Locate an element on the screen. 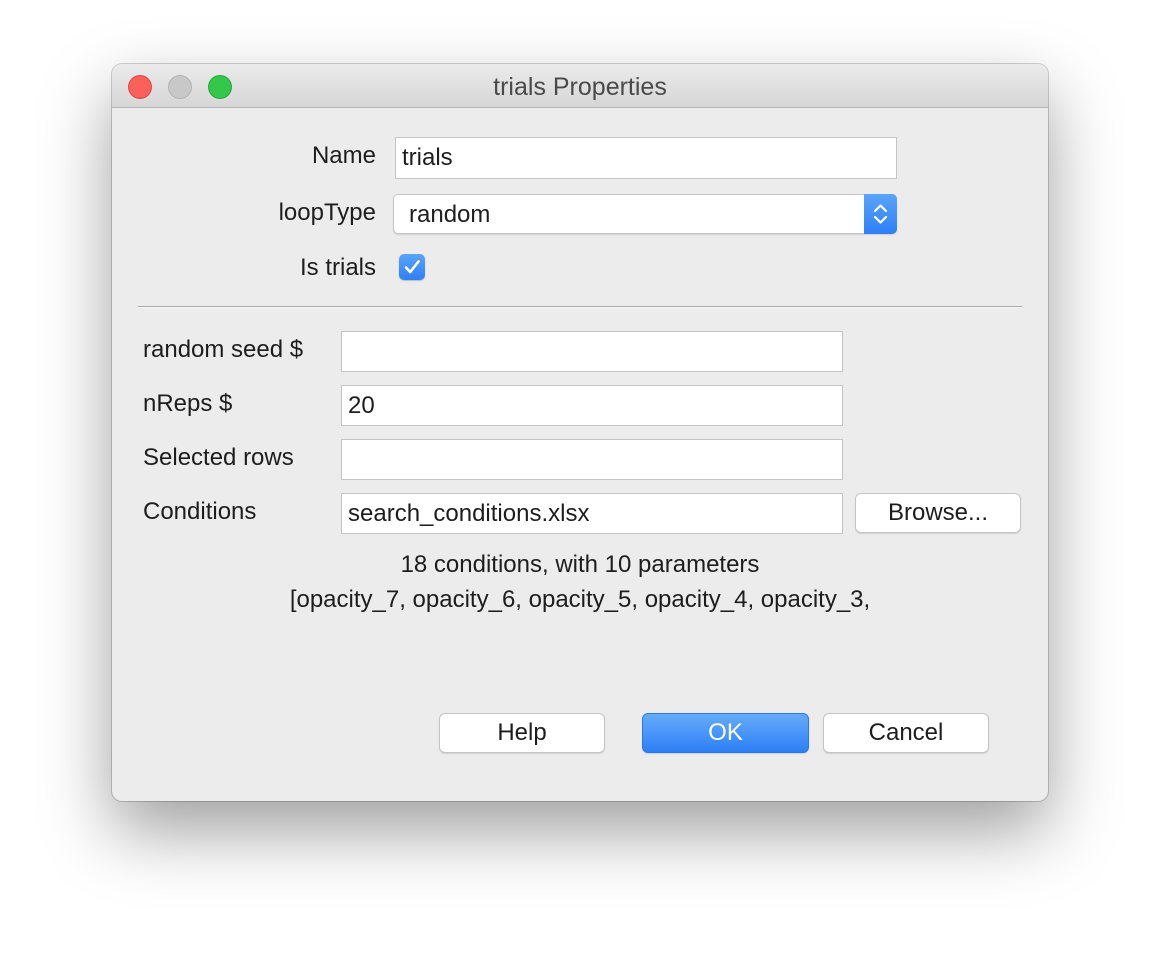  istrials-checkbox is located at coordinates (412, 267).